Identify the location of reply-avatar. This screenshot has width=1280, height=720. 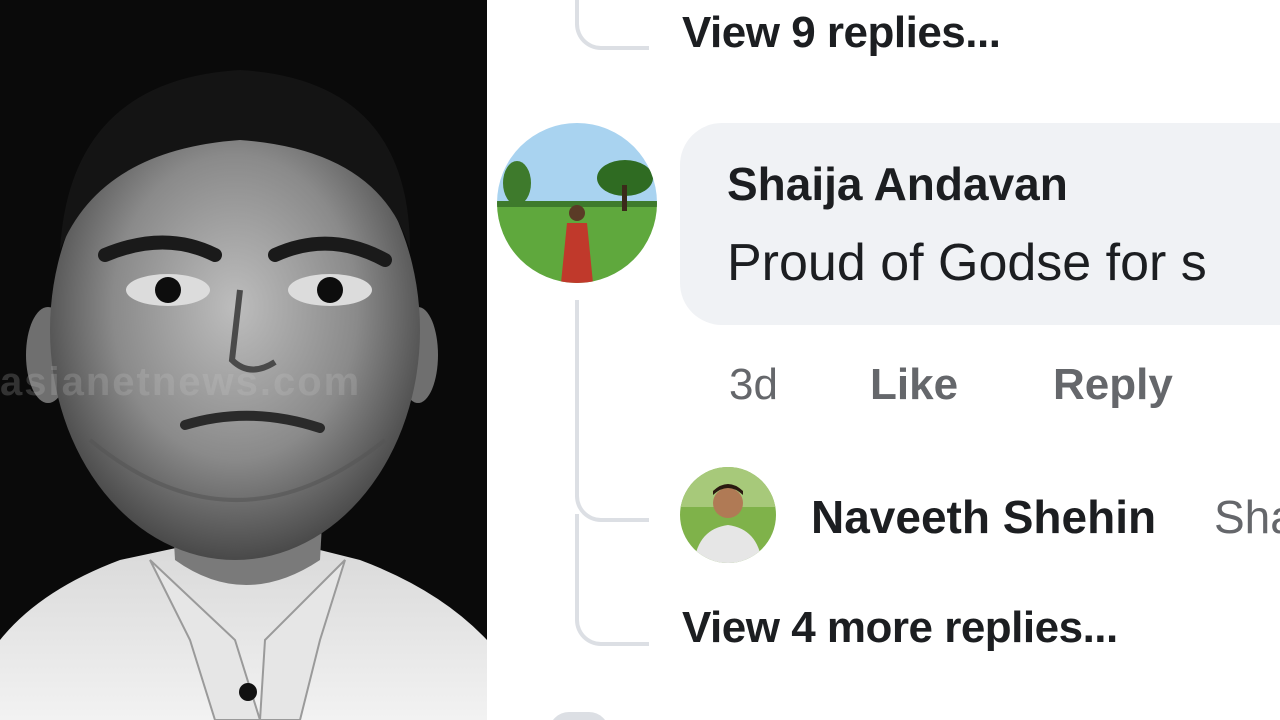
(728, 515).